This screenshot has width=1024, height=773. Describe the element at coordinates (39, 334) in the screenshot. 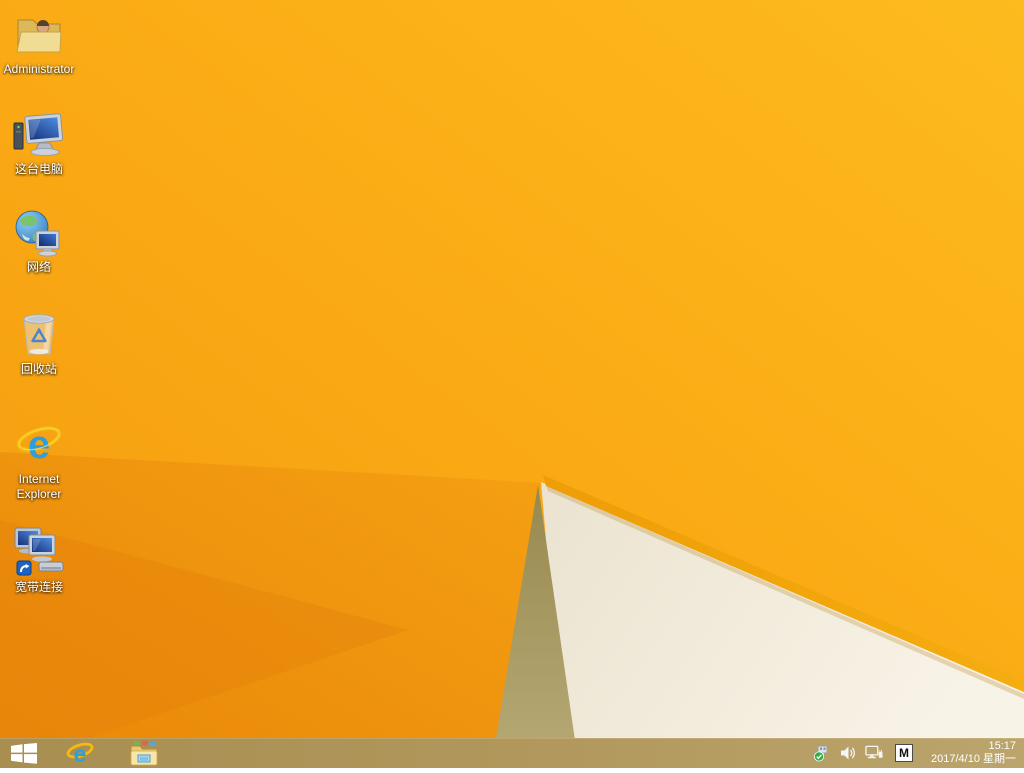

I see `recycle-bin-icon` at that location.